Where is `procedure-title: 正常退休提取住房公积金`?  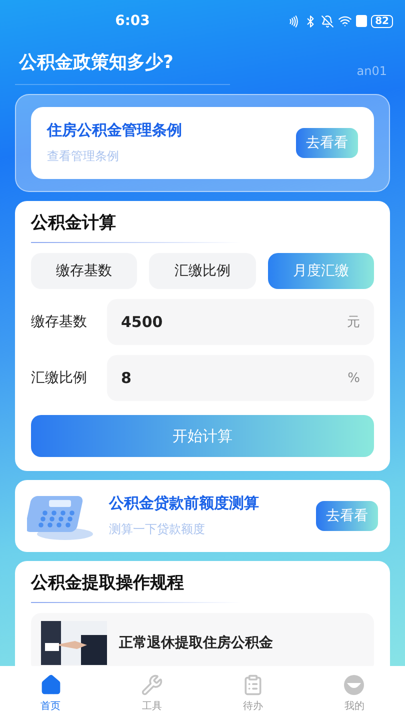
procedure-title: 正常退休提取住房公积金 is located at coordinates (196, 643).